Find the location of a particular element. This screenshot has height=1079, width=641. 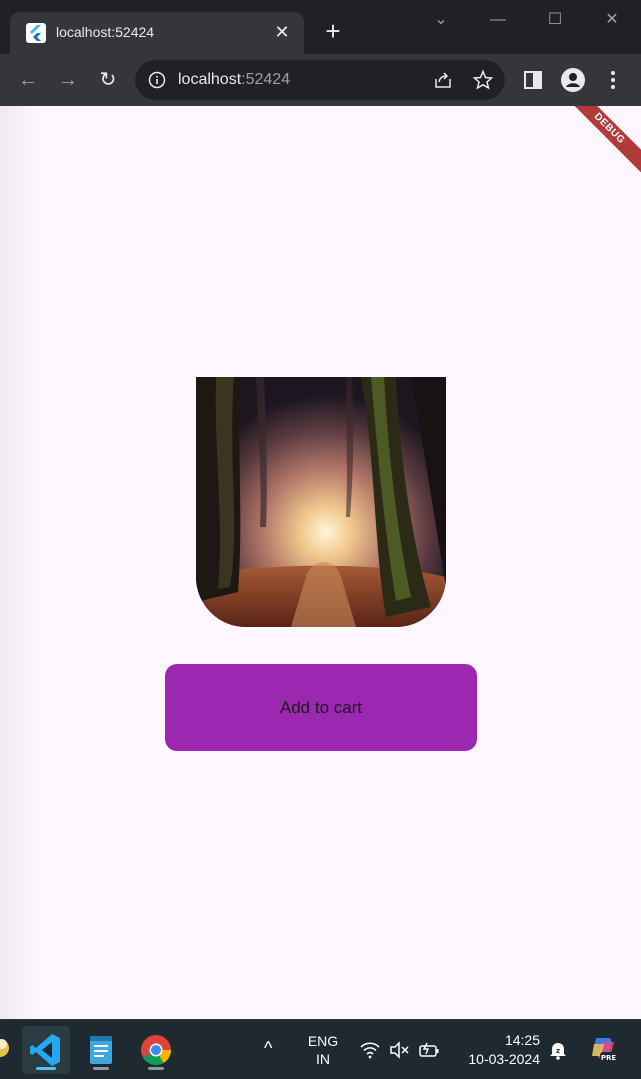

site-info-icon is located at coordinates (157, 80).